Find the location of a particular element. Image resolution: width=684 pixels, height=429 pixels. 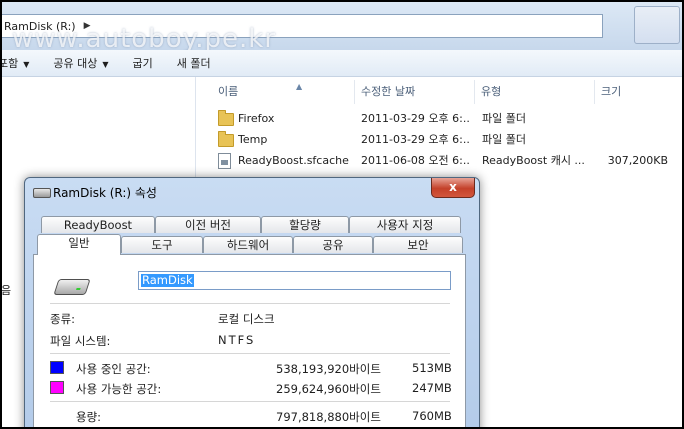

file-name: Temp is located at coordinates (253, 139).